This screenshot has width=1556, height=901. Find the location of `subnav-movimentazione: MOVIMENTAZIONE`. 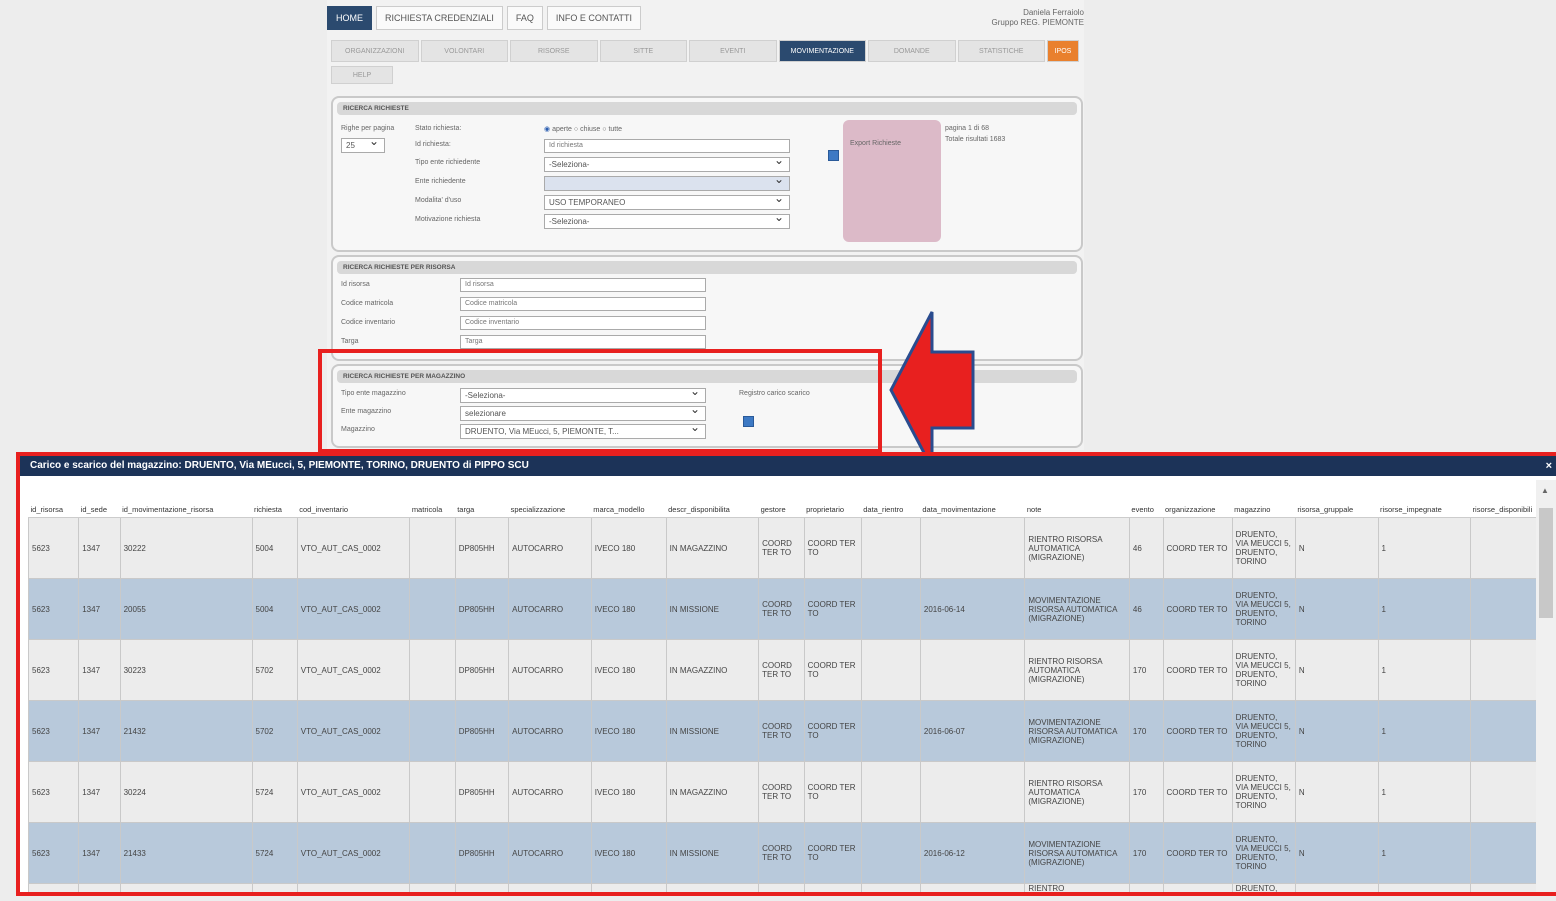

subnav-movimentazione: MOVIMENTAZIONE is located at coordinates (822, 51).